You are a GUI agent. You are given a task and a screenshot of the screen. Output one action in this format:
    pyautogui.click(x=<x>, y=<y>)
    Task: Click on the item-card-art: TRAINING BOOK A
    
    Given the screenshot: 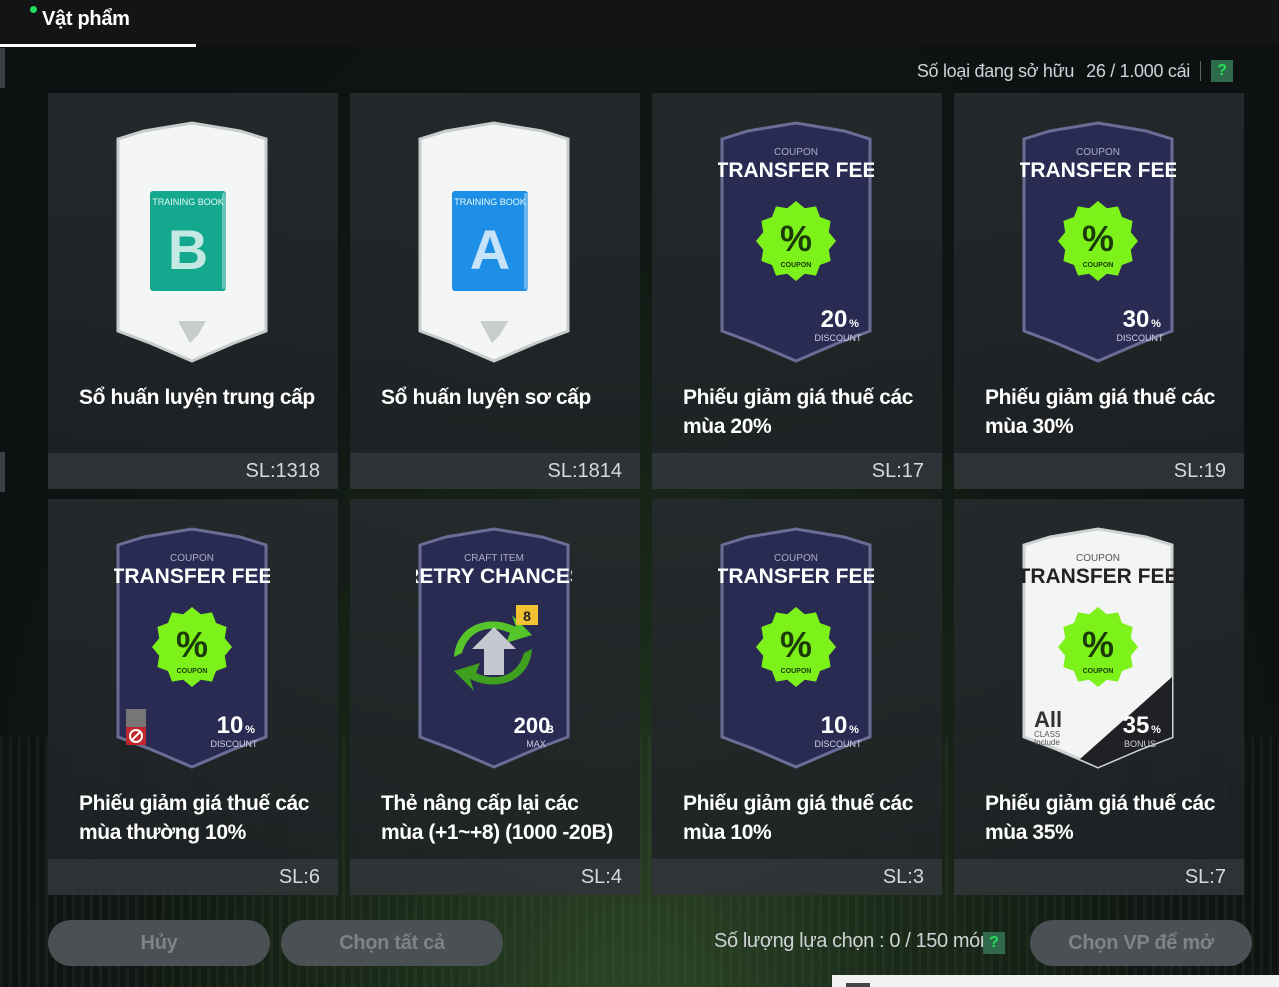 What is the action you would take?
    pyautogui.click(x=494, y=242)
    